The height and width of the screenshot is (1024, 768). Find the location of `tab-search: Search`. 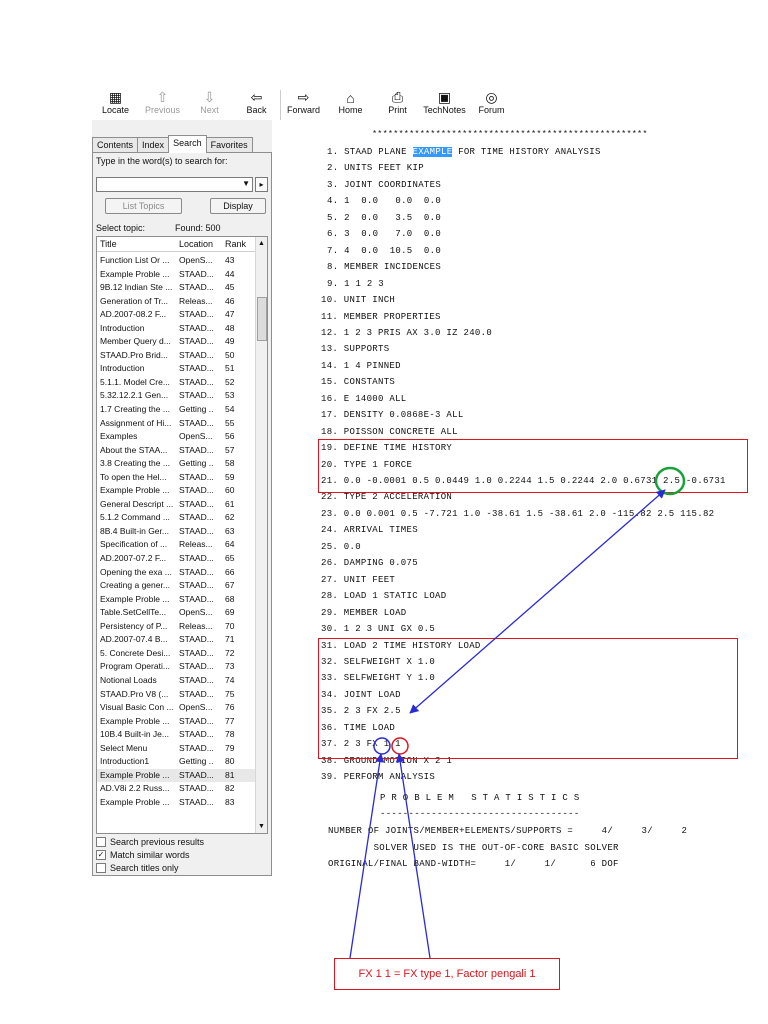

tab-search: Search is located at coordinates (187, 144).